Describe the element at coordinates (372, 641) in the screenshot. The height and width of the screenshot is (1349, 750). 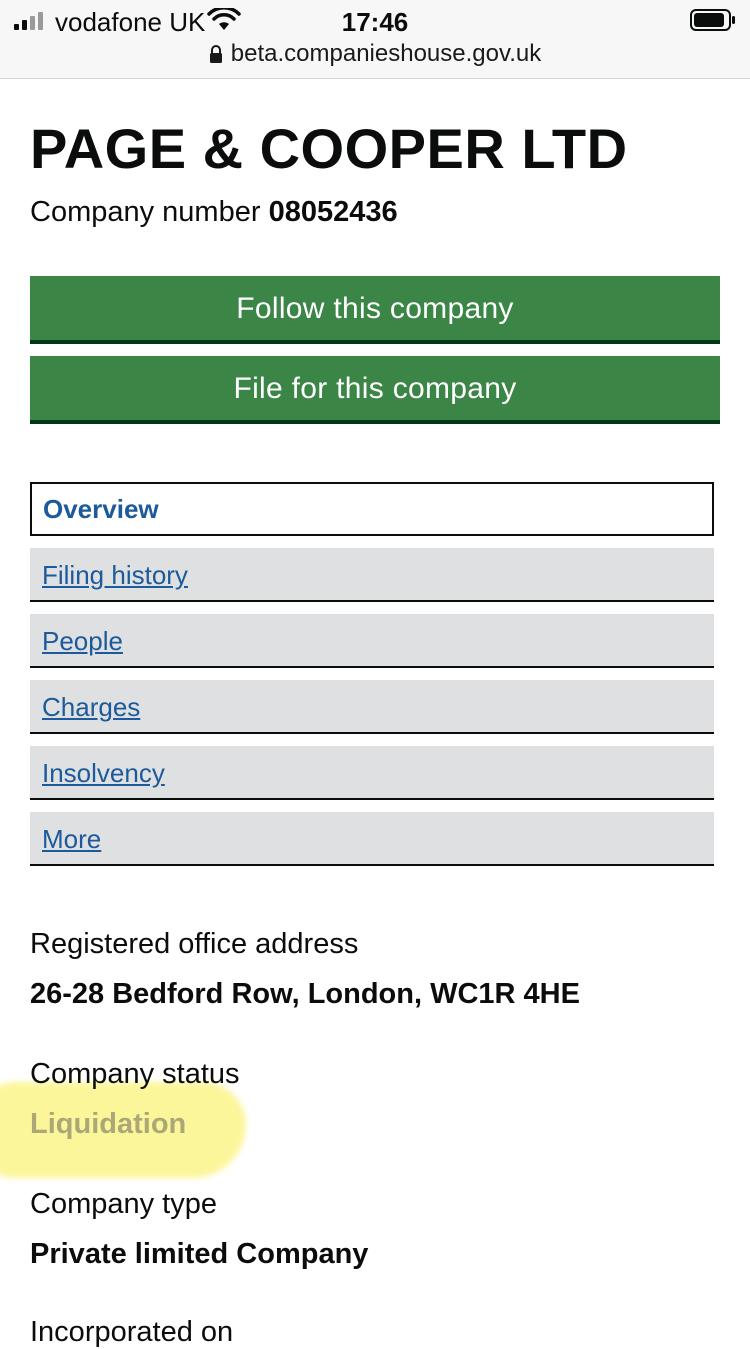
I see `tab-people: People` at that location.